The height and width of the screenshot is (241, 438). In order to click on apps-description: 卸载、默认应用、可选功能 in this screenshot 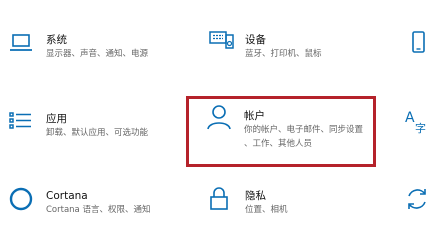, I will do `click(97, 133)`.